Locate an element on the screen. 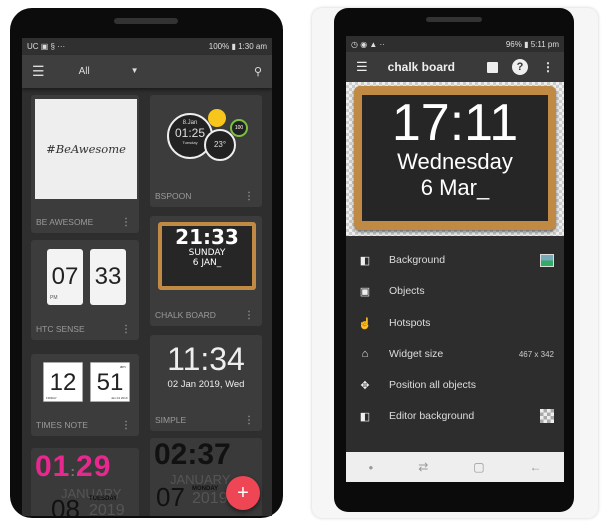  widget-card-htc-sense: 07 PM 33 HTC SENSE ⋮ is located at coordinates (85, 290).